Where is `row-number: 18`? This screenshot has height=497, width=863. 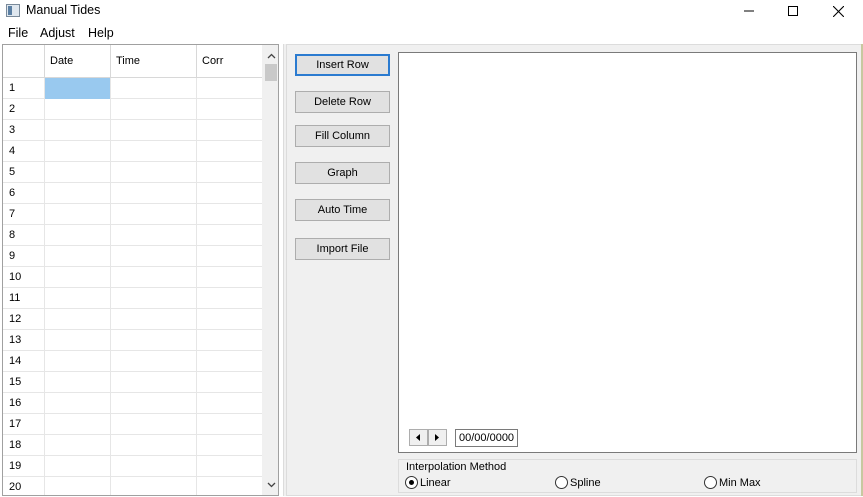 row-number: 18 is located at coordinates (24, 445).